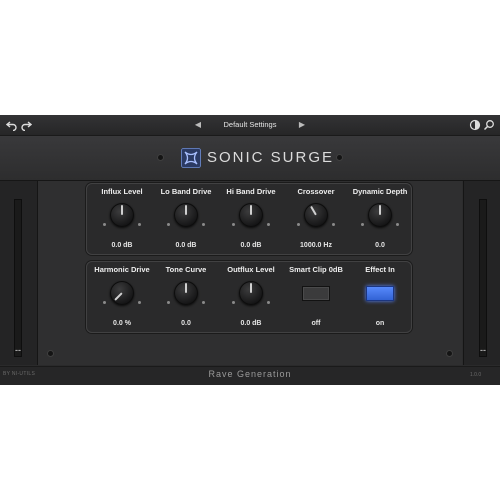  Describe the element at coordinates (316, 245) in the screenshot. I see `param-value: 1000.0 Hz` at that location.